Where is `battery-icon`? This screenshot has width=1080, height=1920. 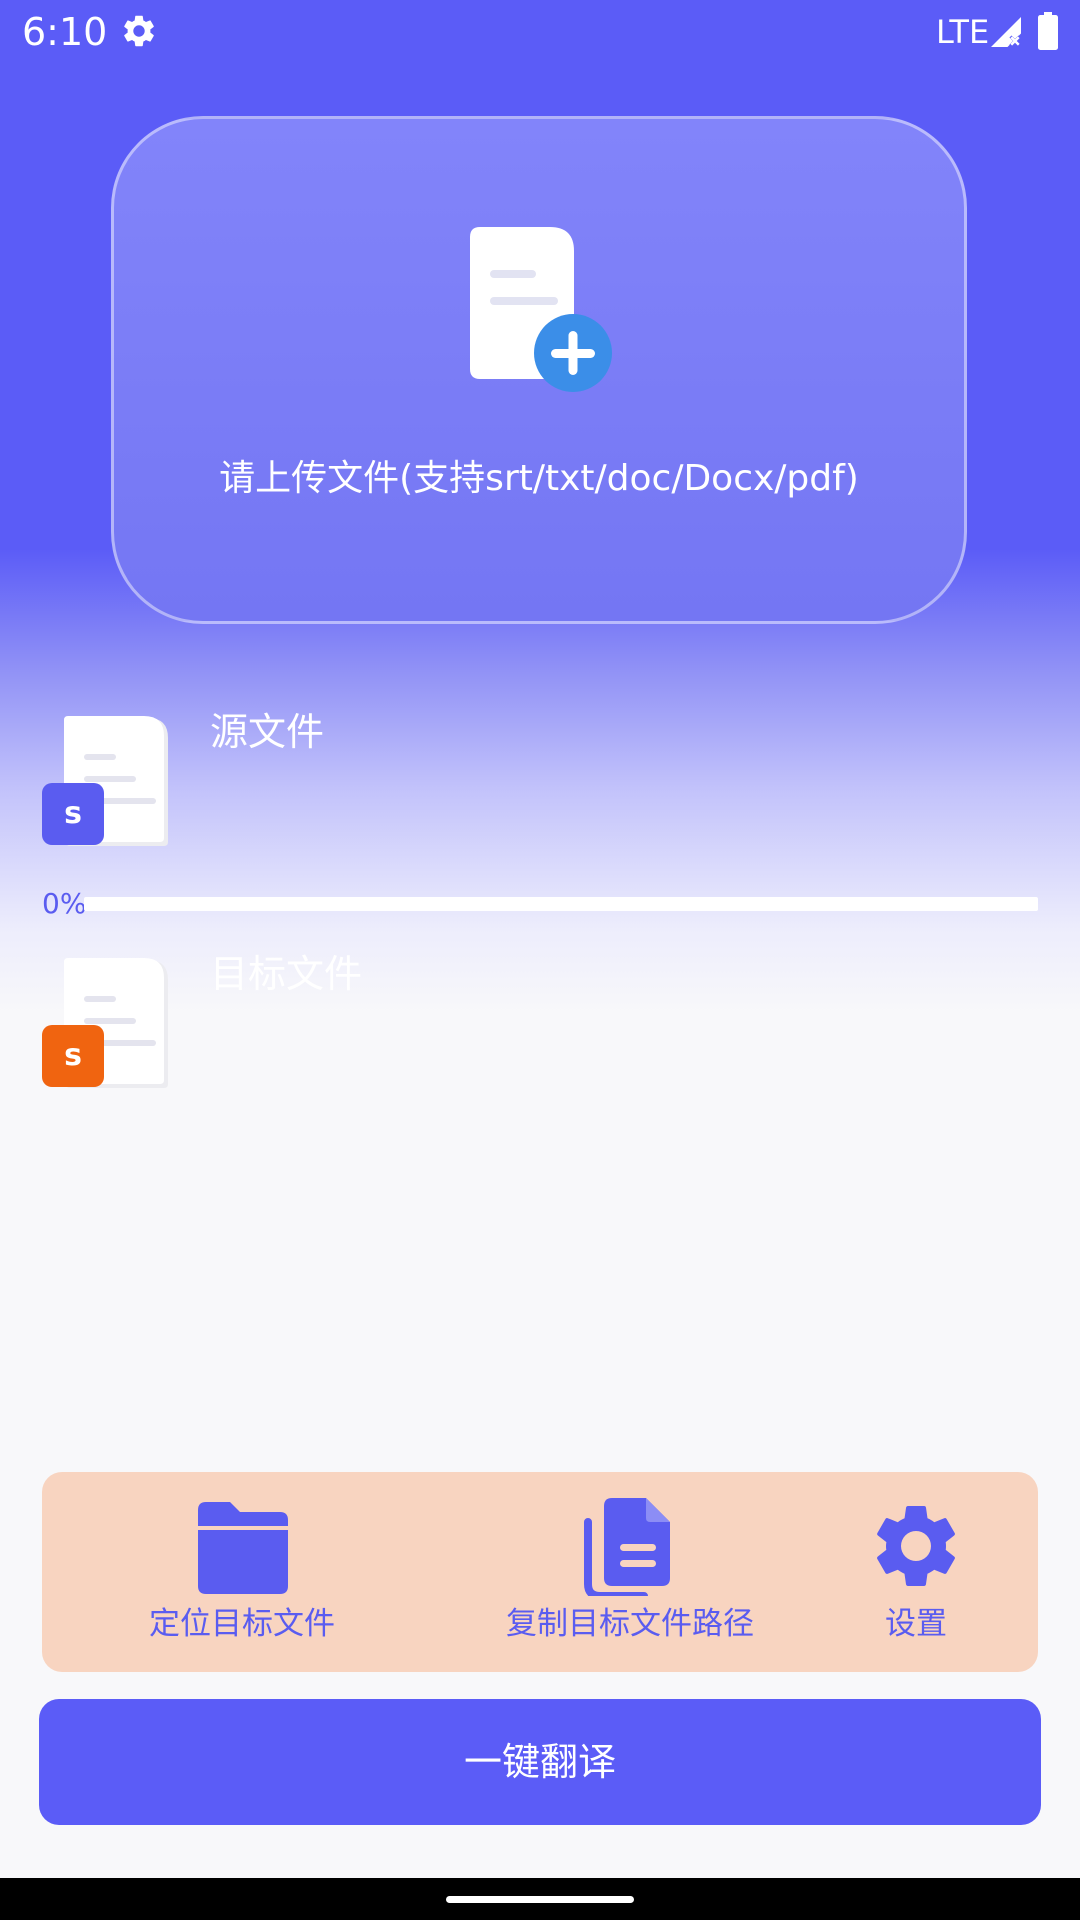 battery-icon is located at coordinates (1048, 31).